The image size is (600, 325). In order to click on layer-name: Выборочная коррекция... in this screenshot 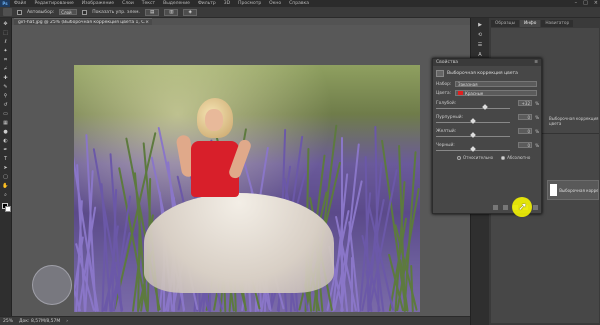, I will do `click(578, 190)`.